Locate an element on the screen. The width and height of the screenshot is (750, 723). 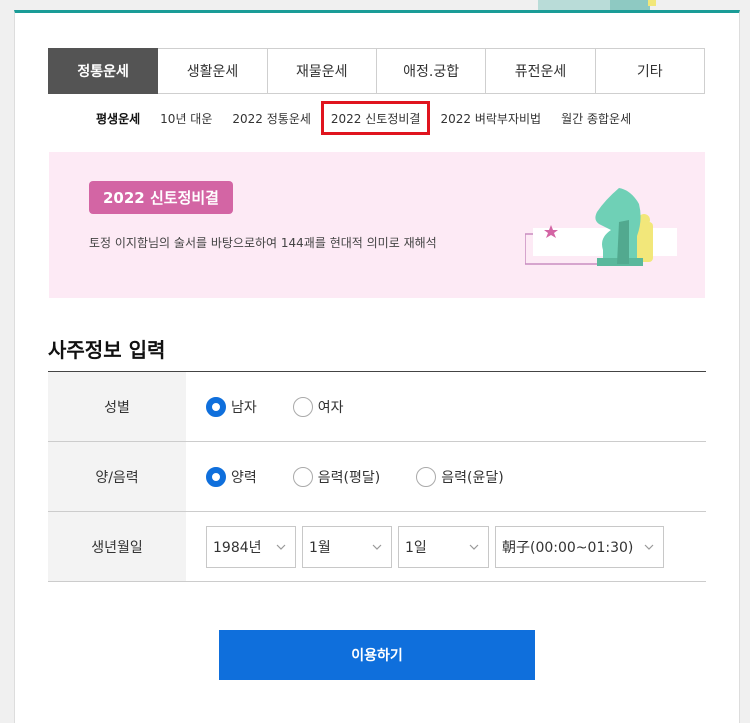
main-tabs: 정통운세 생활운세 재물운세 애정.궁합 퓨전운세 기타 is located at coordinates (376, 71).